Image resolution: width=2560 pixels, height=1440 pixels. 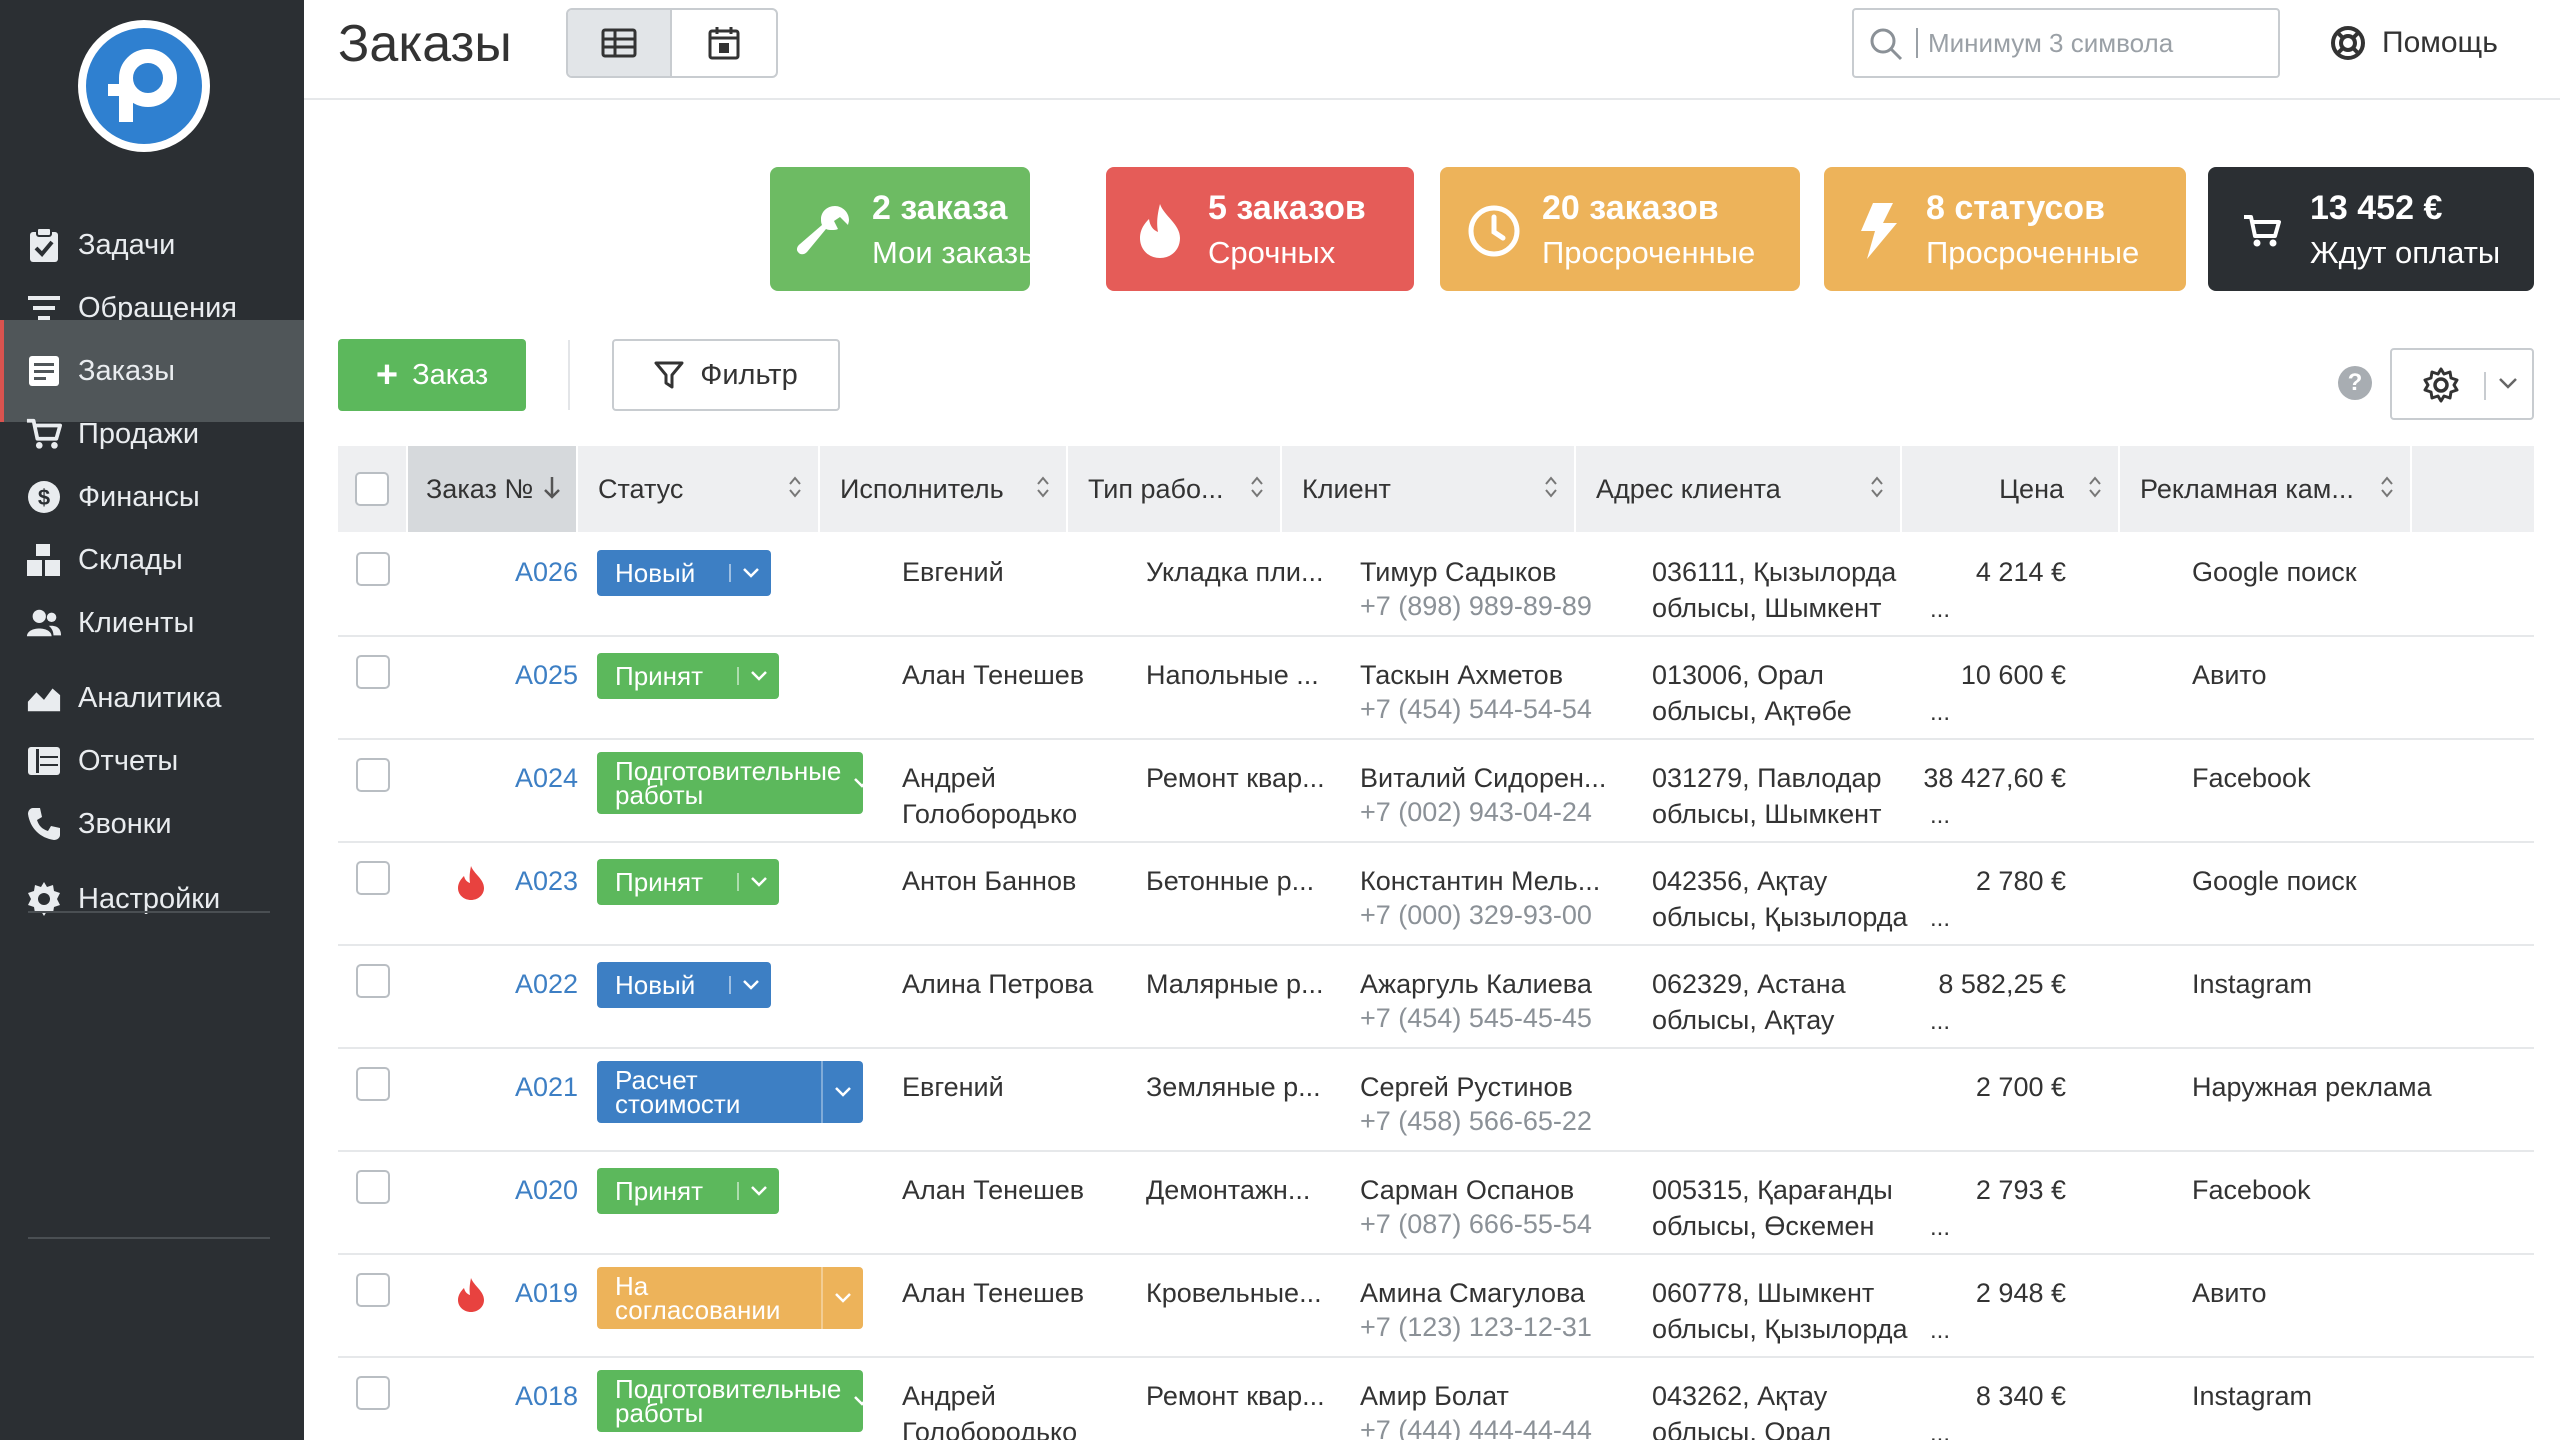 I want to click on column-header-0: Заказ №, so click(x=493, y=489).